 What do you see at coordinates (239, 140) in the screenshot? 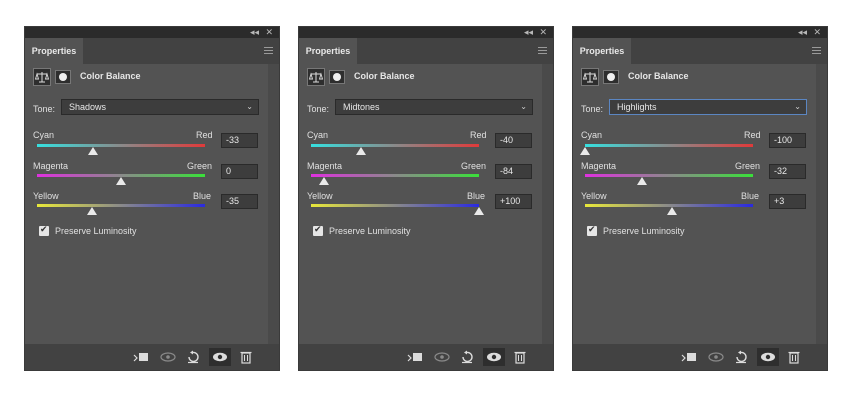
I see `cyan-red-value-input: -33` at bounding box center [239, 140].